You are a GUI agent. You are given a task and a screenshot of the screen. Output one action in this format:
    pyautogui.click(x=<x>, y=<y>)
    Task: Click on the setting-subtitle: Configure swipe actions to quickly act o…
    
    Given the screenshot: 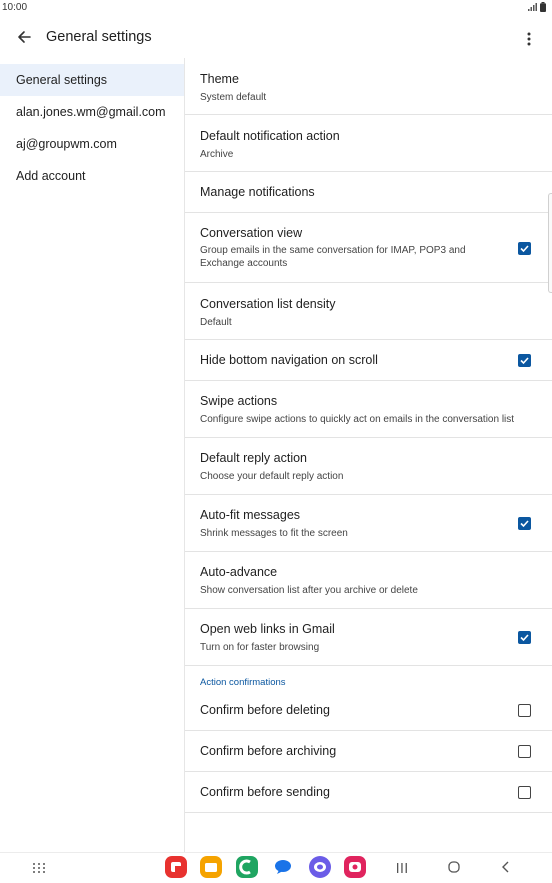 What is the action you would take?
    pyautogui.click(x=357, y=419)
    